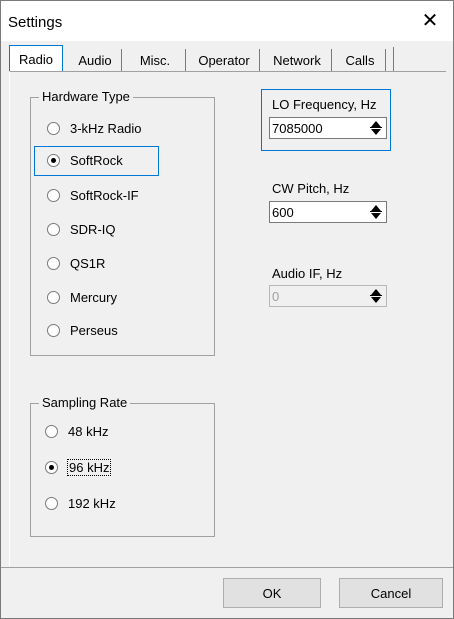  What do you see at coordinates (311, 188) in the screenshot?
I see `cw-pitch-label: CW Pitch, Hz` at bounding box center [311, 188].